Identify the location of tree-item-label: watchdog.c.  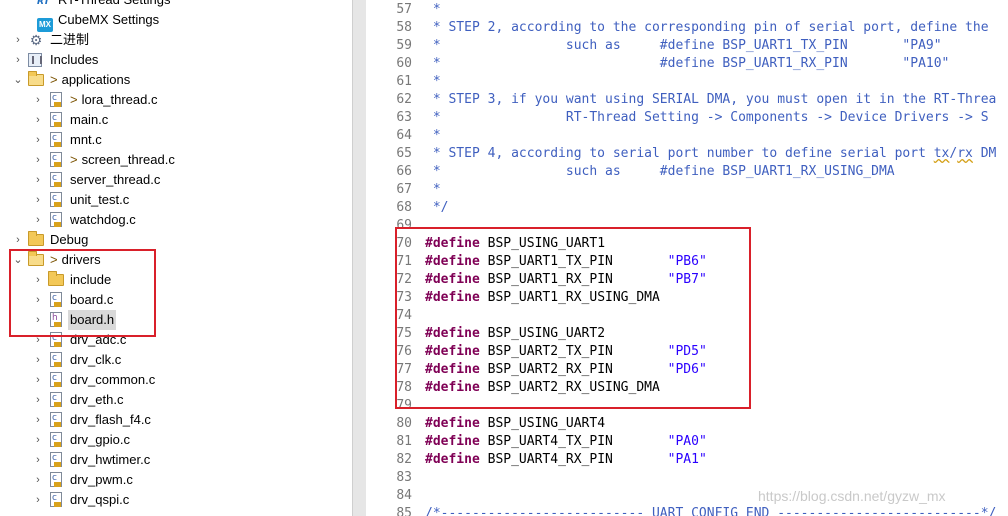
(103, 220).